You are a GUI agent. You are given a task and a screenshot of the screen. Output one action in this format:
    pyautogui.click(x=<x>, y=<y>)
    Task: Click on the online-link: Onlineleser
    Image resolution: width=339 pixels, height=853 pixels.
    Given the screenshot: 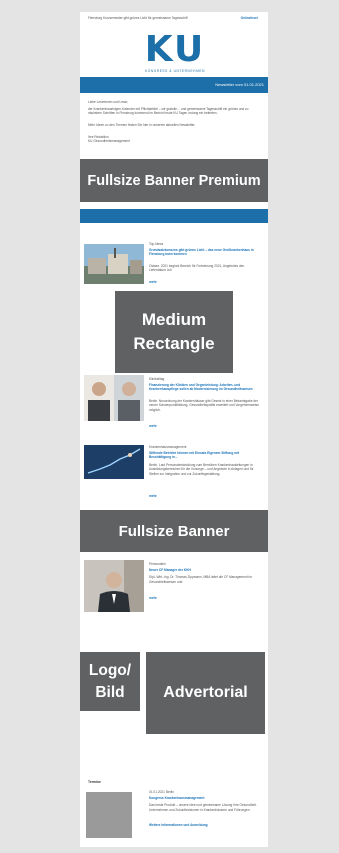 What is the action you would take?
    pyautogui.click(x=249, y=18)
    